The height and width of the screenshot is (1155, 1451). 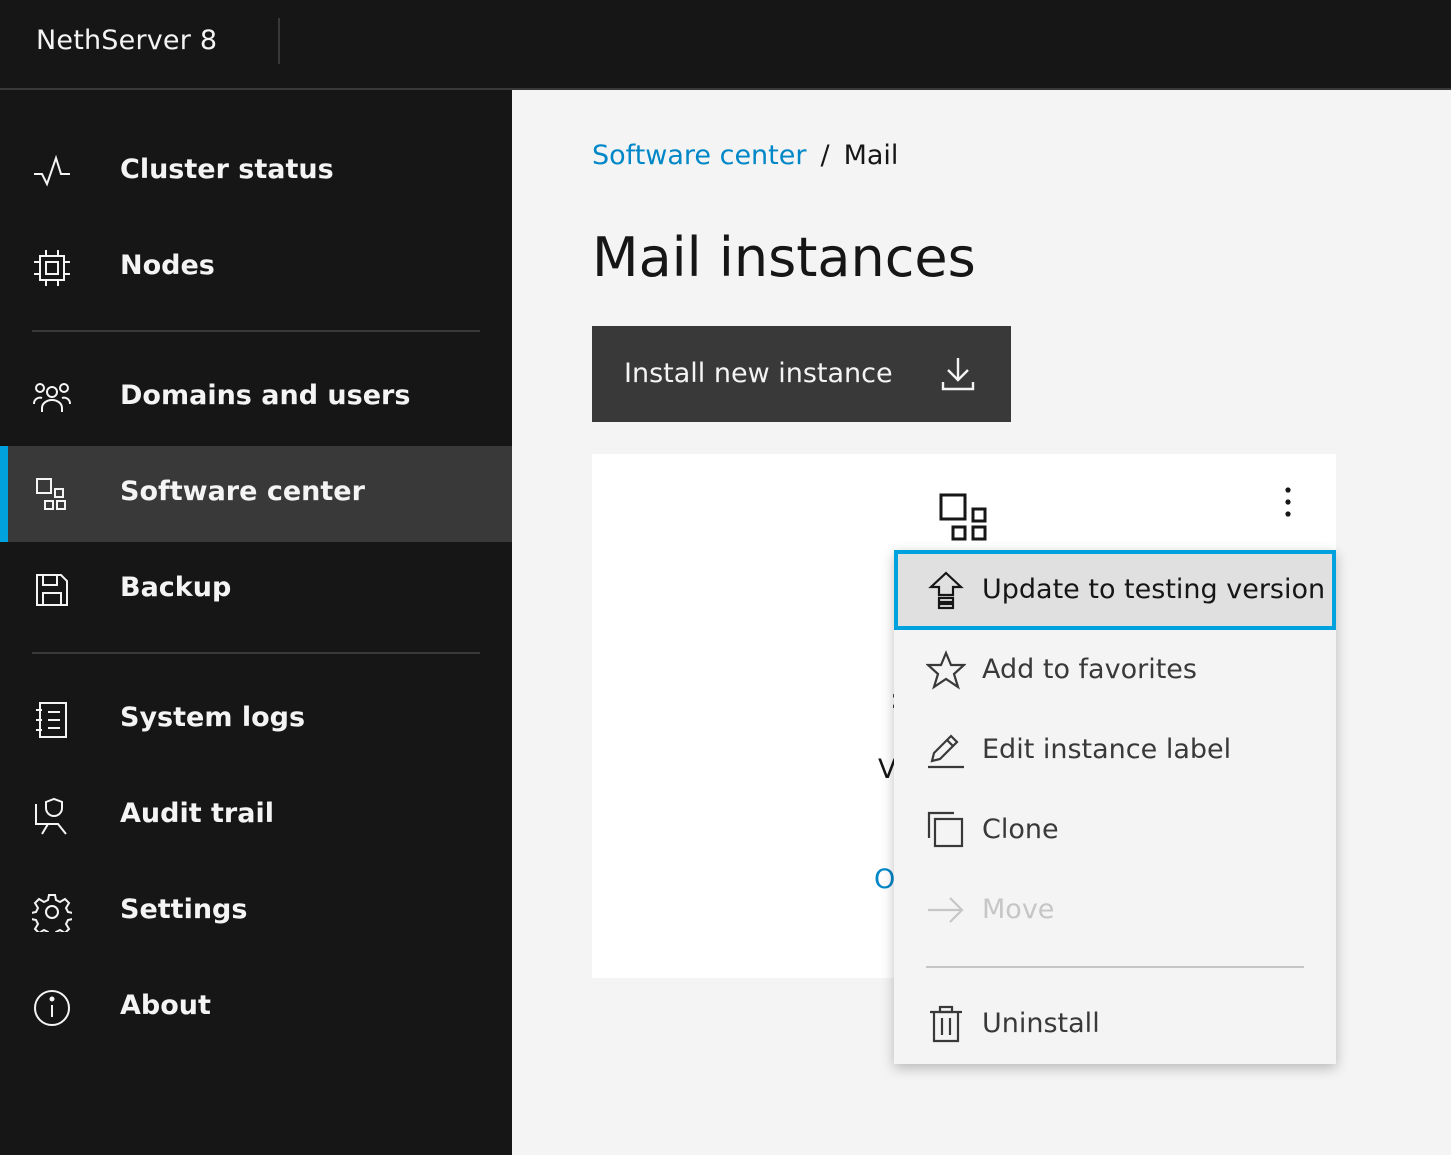 What do you see at coordinates (1089, 669) in the screenshot?
I see `menu-item-label: Add to favorites` at bounding box center [1089, 669].